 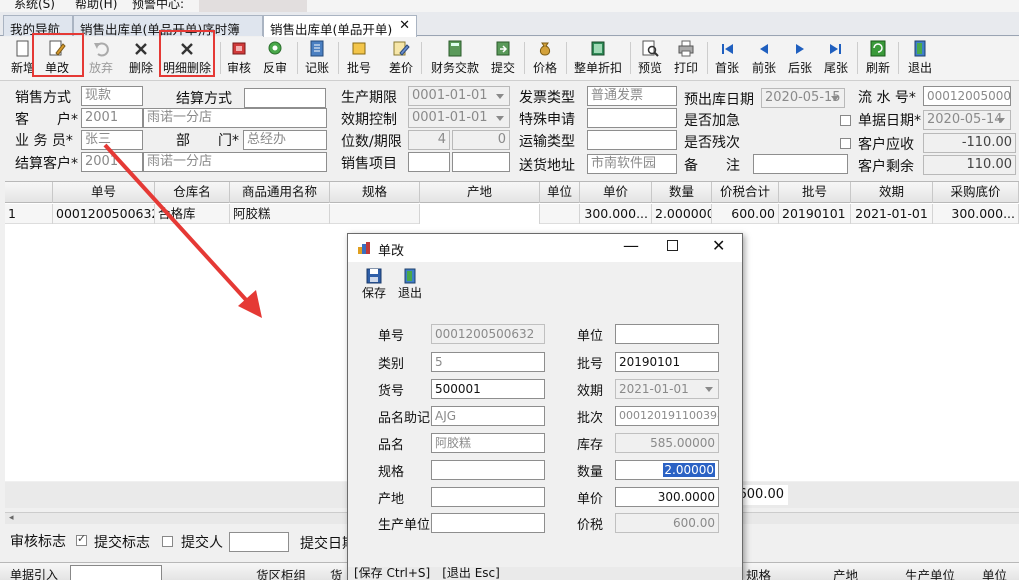 What do you see at coordinates (590, 336) in the screenshot?
I see `dlg-unit-label: 单位` at bounding box center [590, 336].